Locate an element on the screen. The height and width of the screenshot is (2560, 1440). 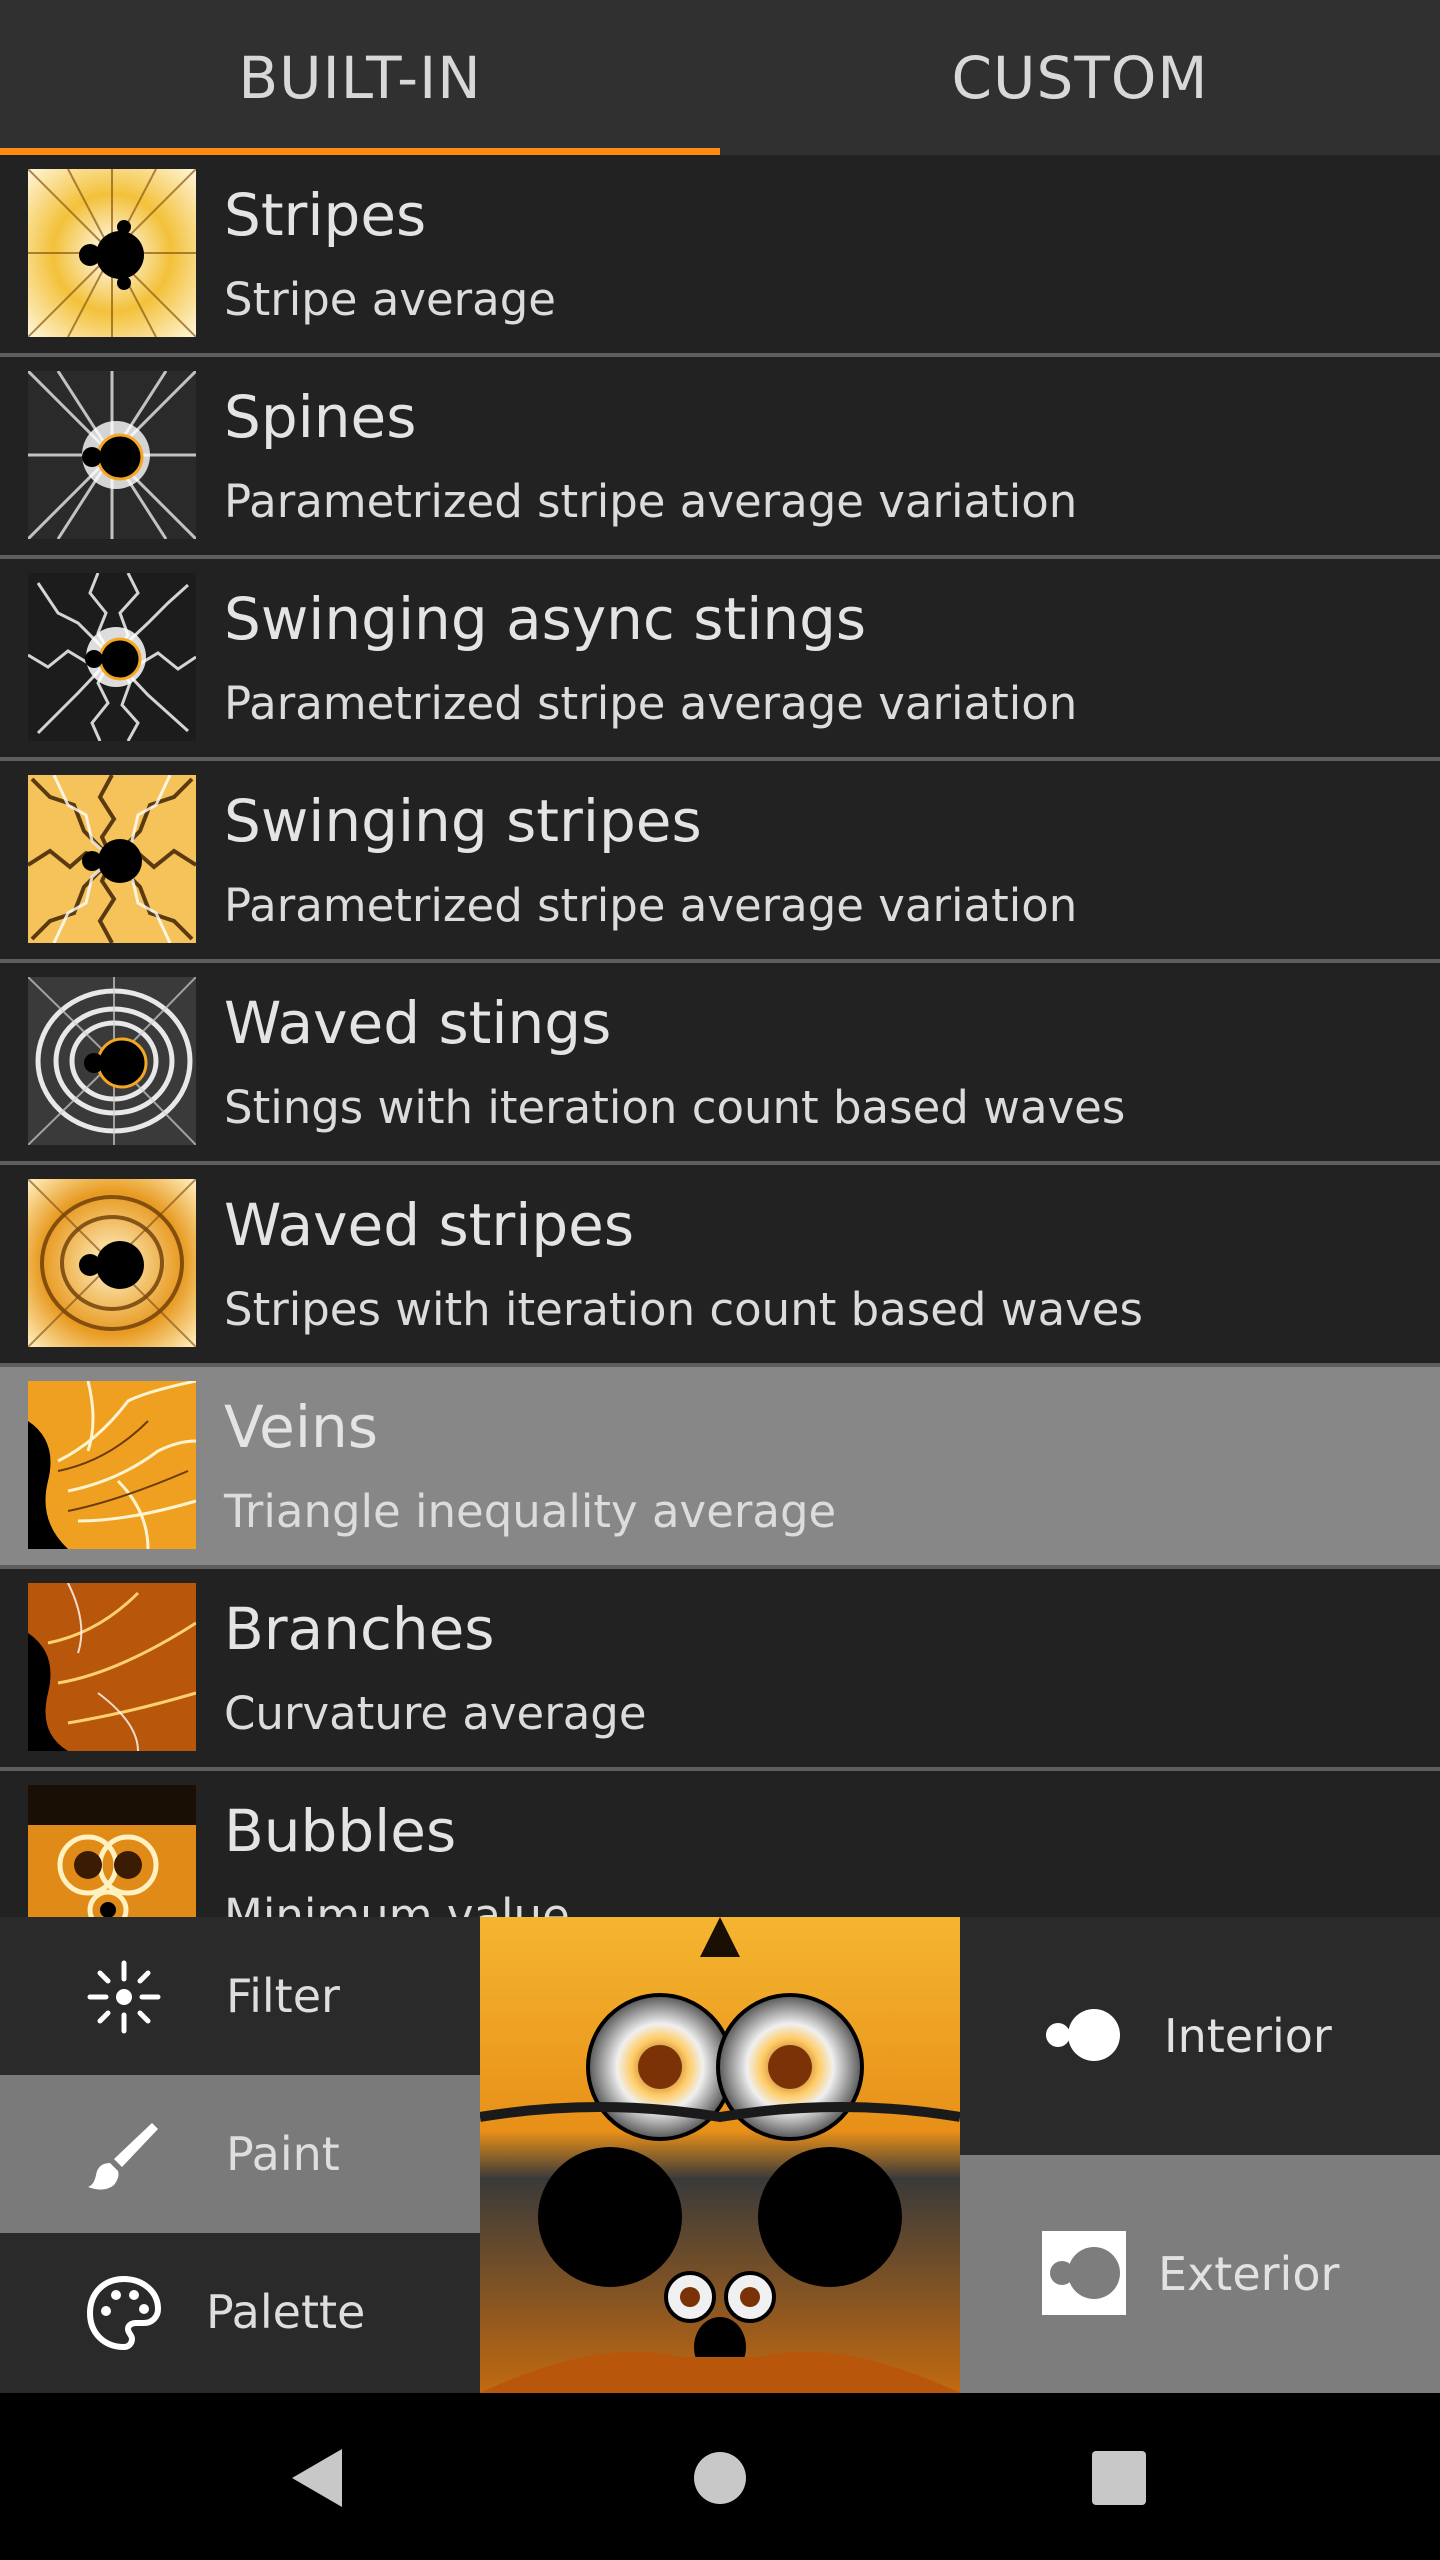
list-item-veins: Veins Triangle inequality average is located at coordinates (720, 1468).